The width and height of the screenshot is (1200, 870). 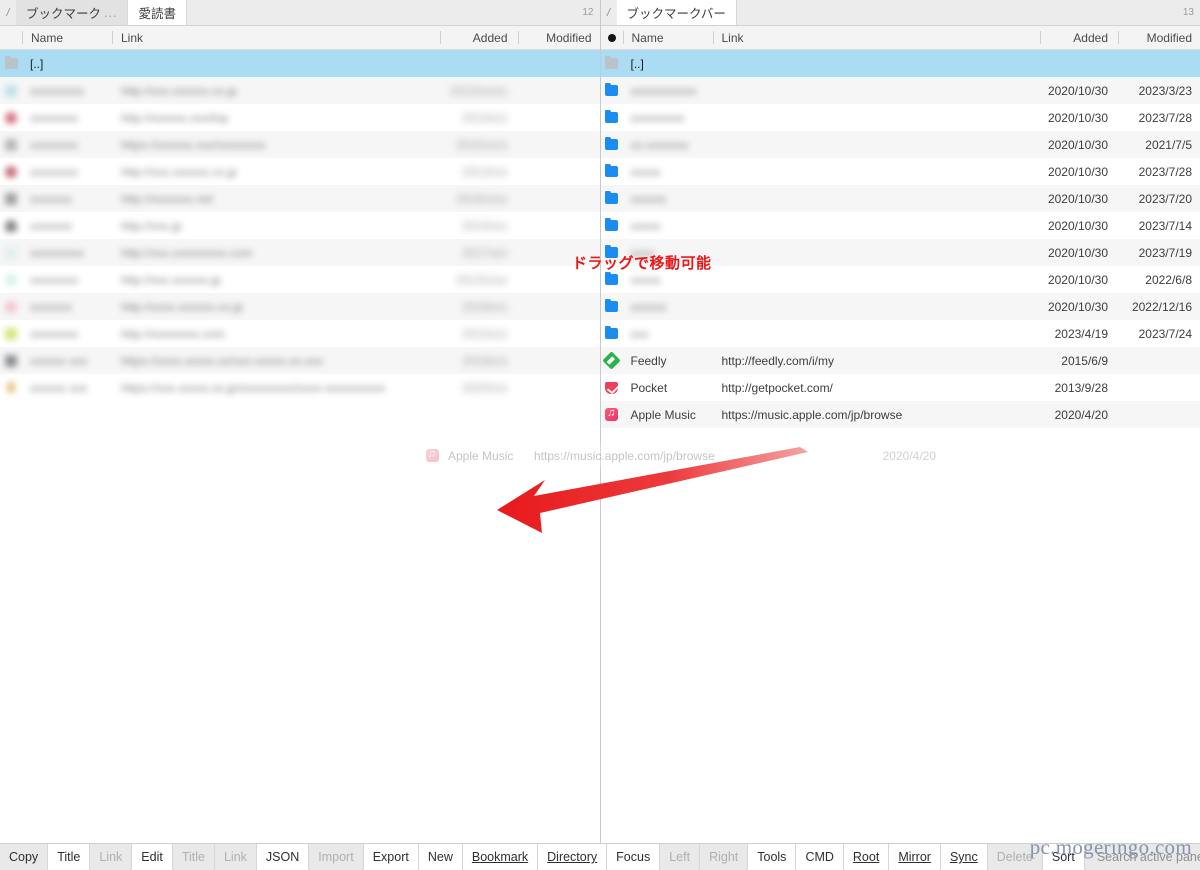 I want to click on toolbar-button-bookmark-label: Bookmark, so click(x=500, y=857).